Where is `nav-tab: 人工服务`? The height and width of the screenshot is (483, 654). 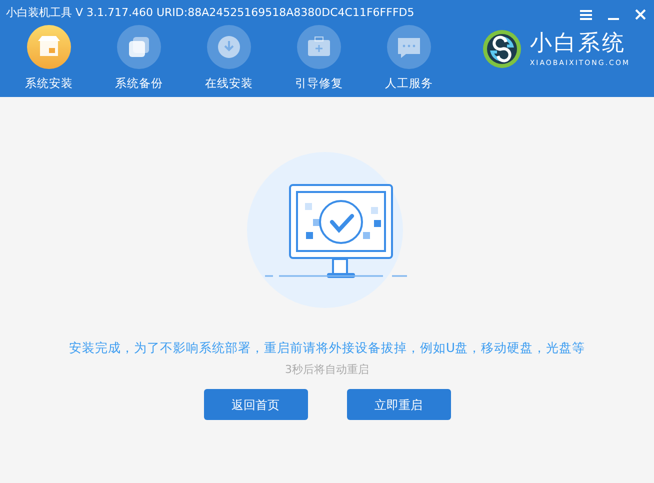 nav-tab: 人工服务 is located at coordinates (409, 58).